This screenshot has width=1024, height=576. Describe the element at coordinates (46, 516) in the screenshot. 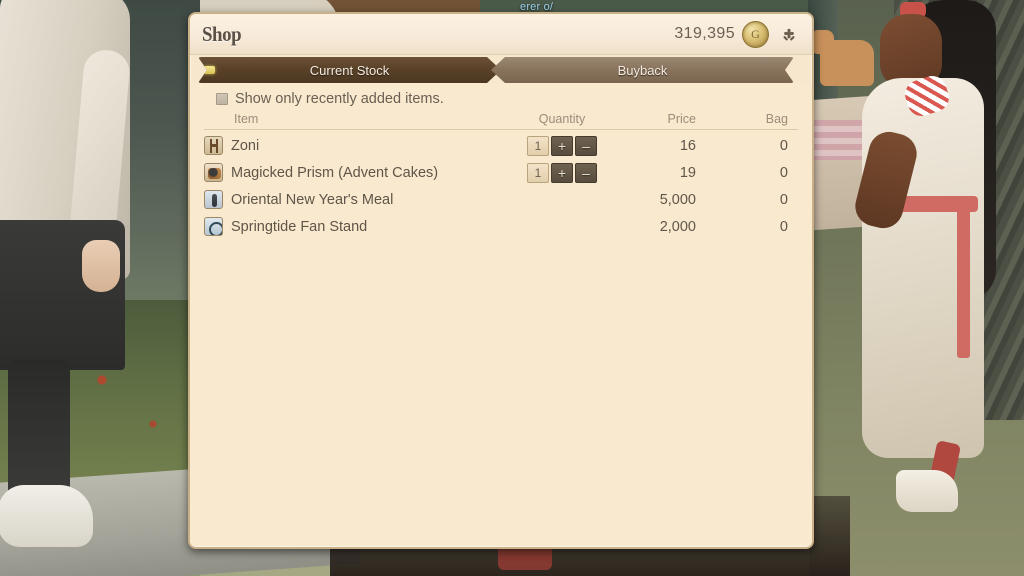

I see `character-boot` at that location.